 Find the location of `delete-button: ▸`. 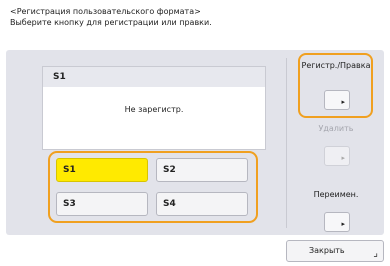

delete-button: ▸ is located at coordinates (337, 156).